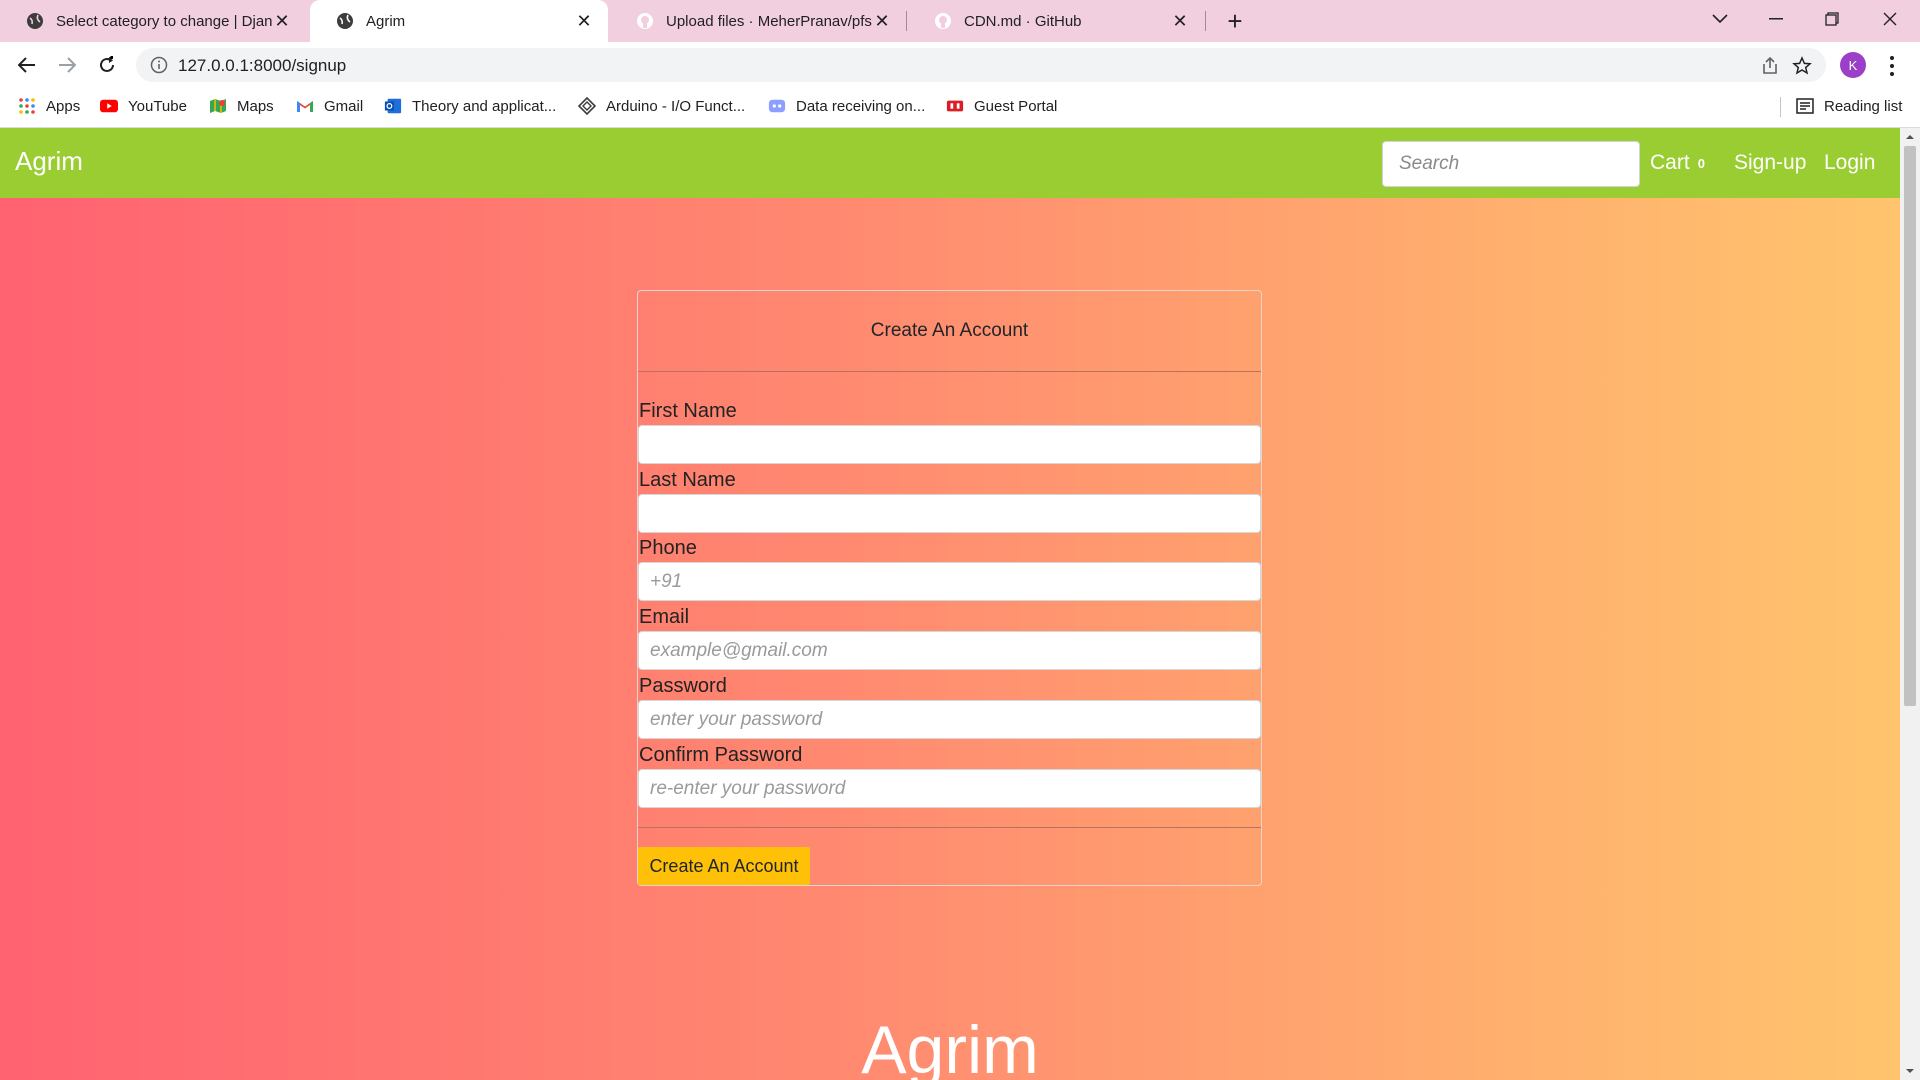 The image size is (1920, 1080). I want to click on search-input, so click(1511, 164).